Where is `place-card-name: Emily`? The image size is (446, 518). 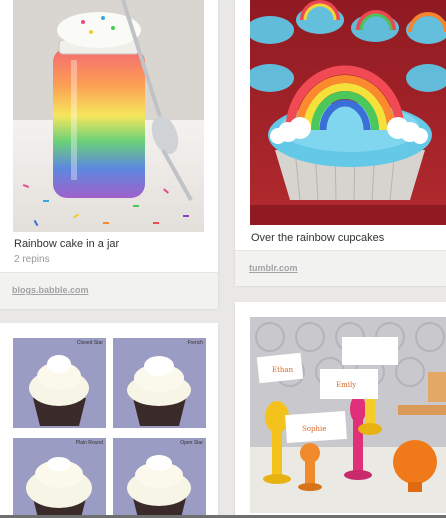 place-card-name: Emily is located at coordinates (346, 385).